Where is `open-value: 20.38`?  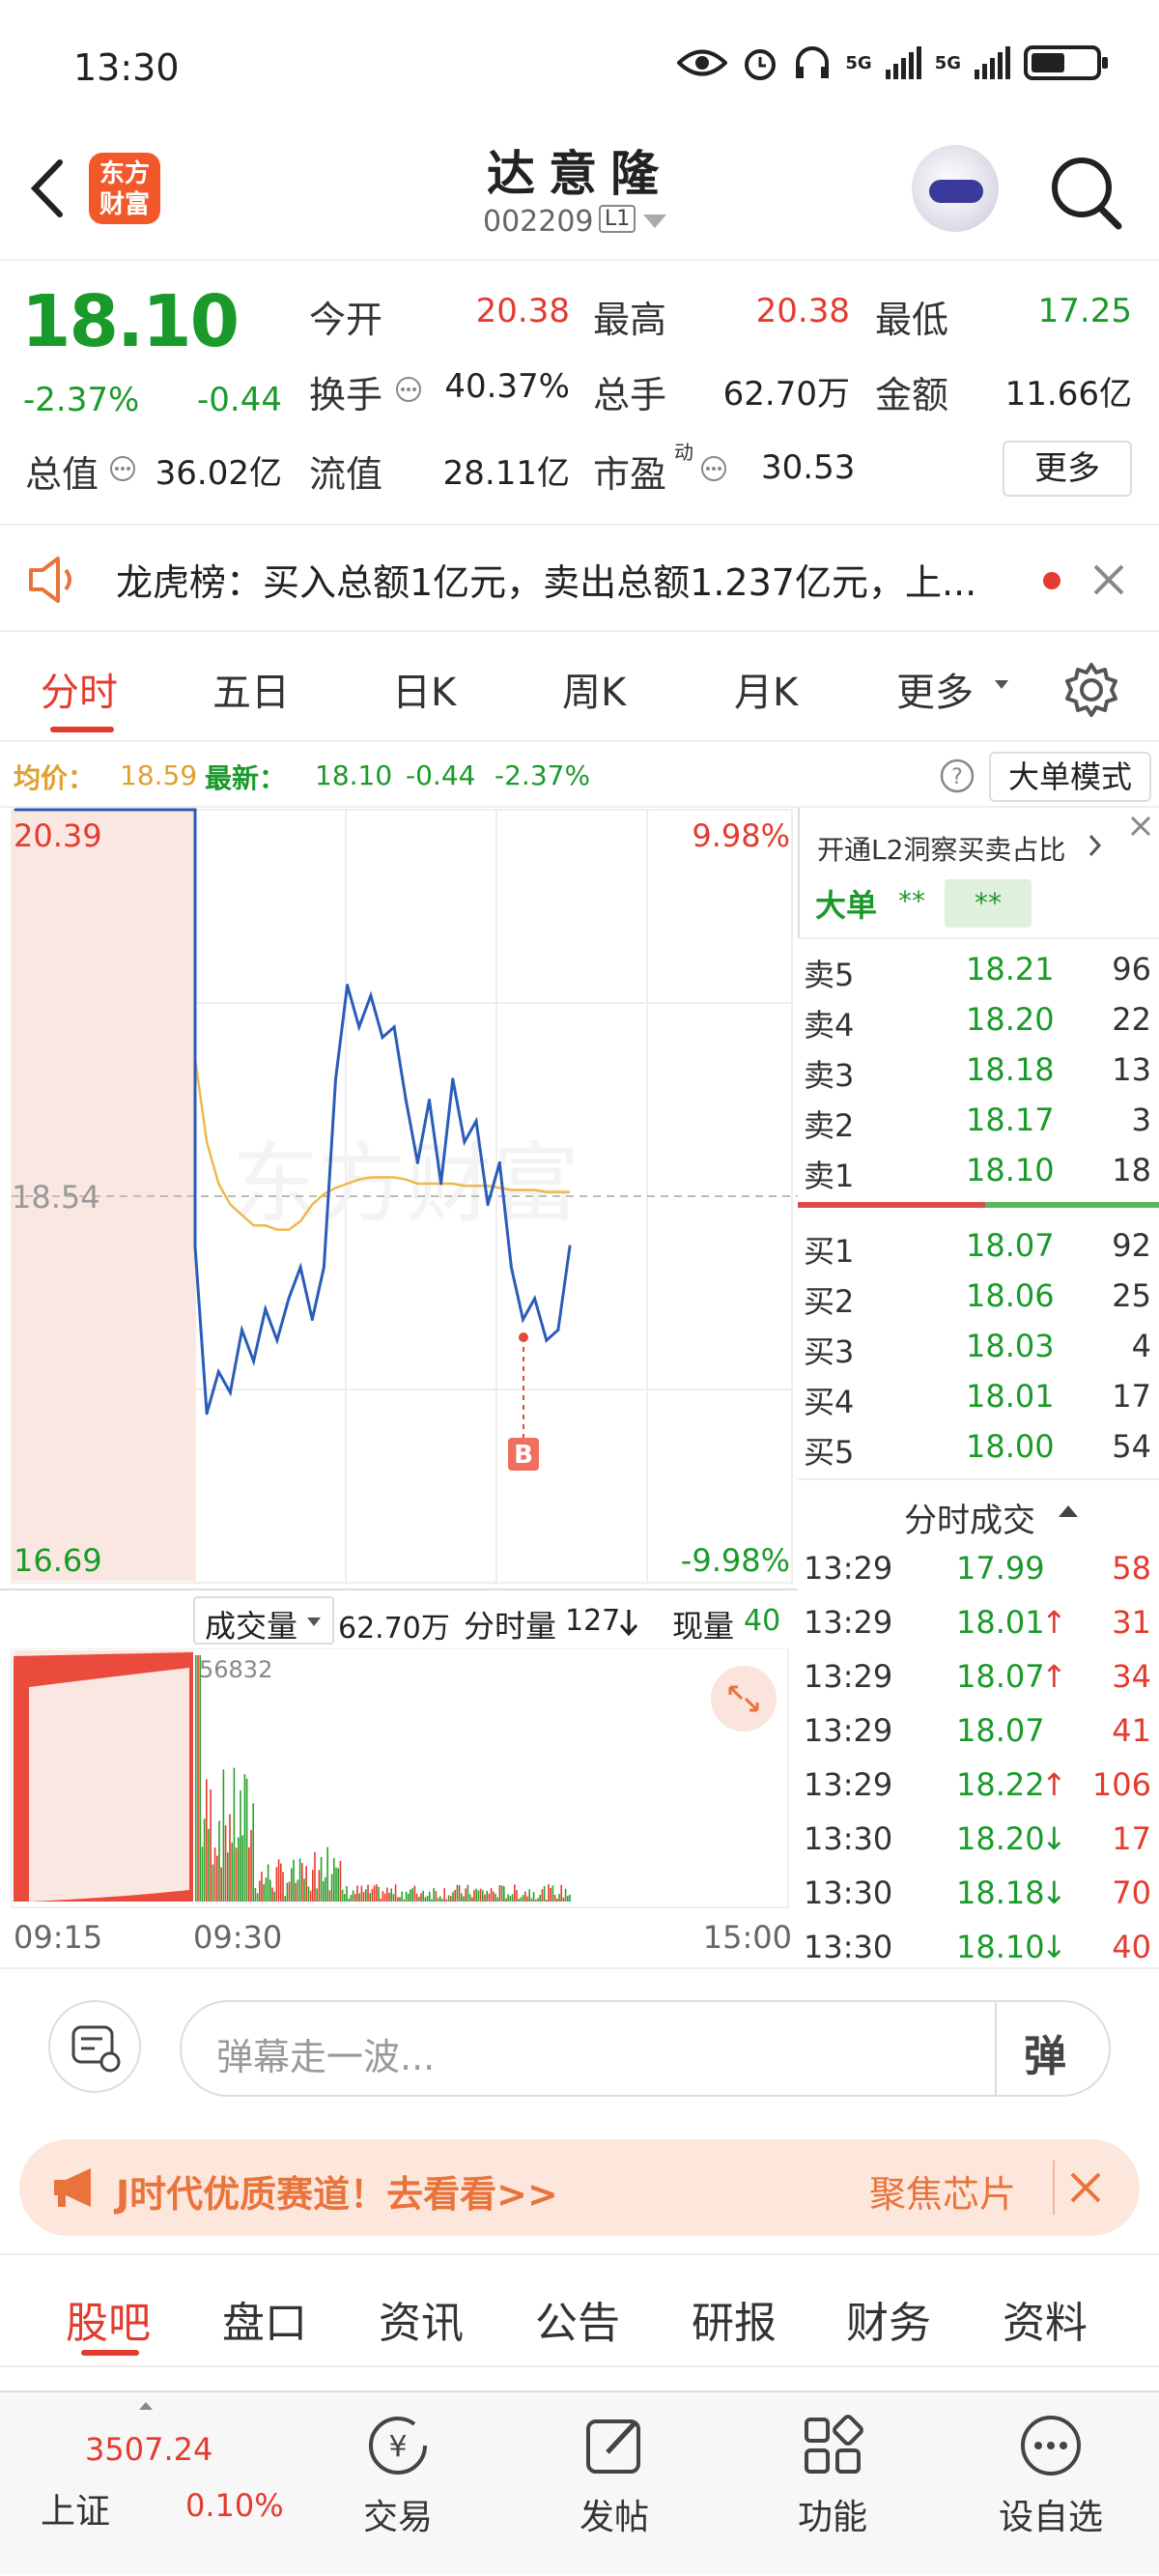
open-value: 20.38 is located at coordinates (523, 311).